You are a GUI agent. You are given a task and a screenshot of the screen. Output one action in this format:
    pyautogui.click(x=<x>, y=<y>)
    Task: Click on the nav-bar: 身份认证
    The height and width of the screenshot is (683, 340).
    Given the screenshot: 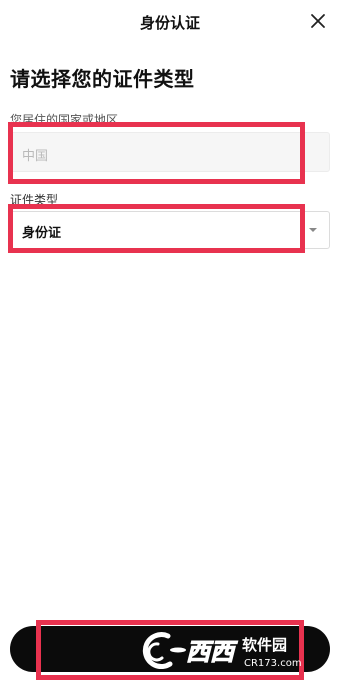 What is the action you would take?
    pyautogui.click(x=170, y=22)
    